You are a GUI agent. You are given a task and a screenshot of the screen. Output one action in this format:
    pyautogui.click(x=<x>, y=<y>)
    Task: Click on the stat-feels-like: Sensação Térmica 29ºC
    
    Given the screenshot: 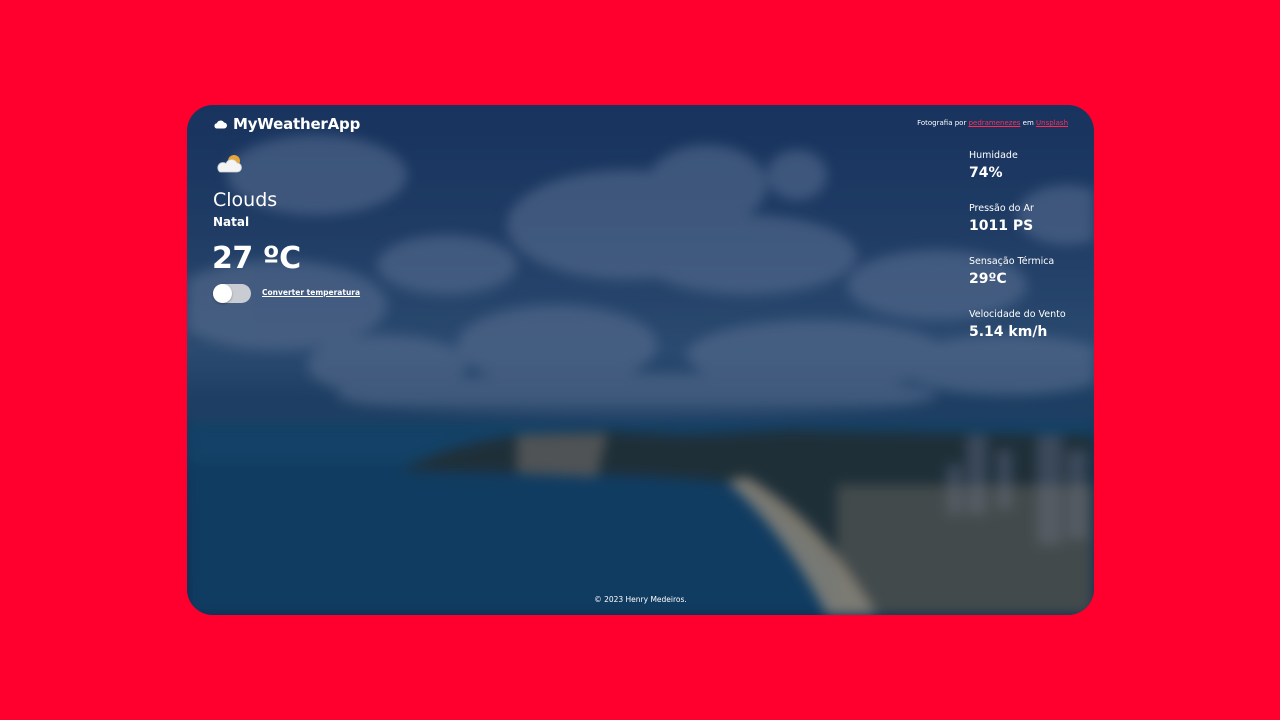 What is the action you would take?
    pyautogui.click(x=1029, y=281)
    